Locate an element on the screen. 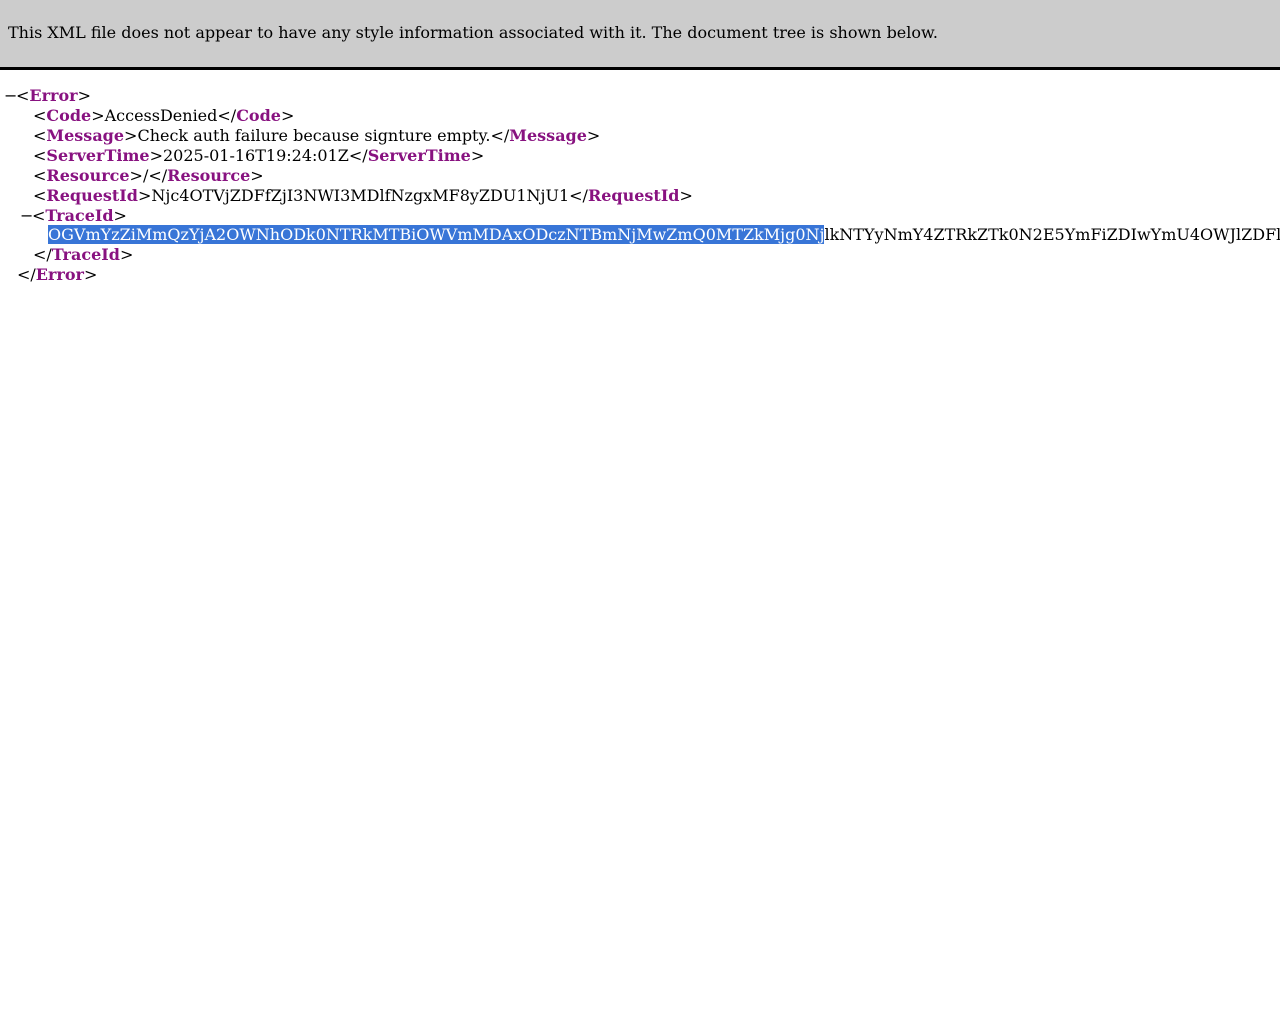 The width and height of the screenshot is (1280, 1024). collapse-toggle-error: − is located at coordinates (10, 96).